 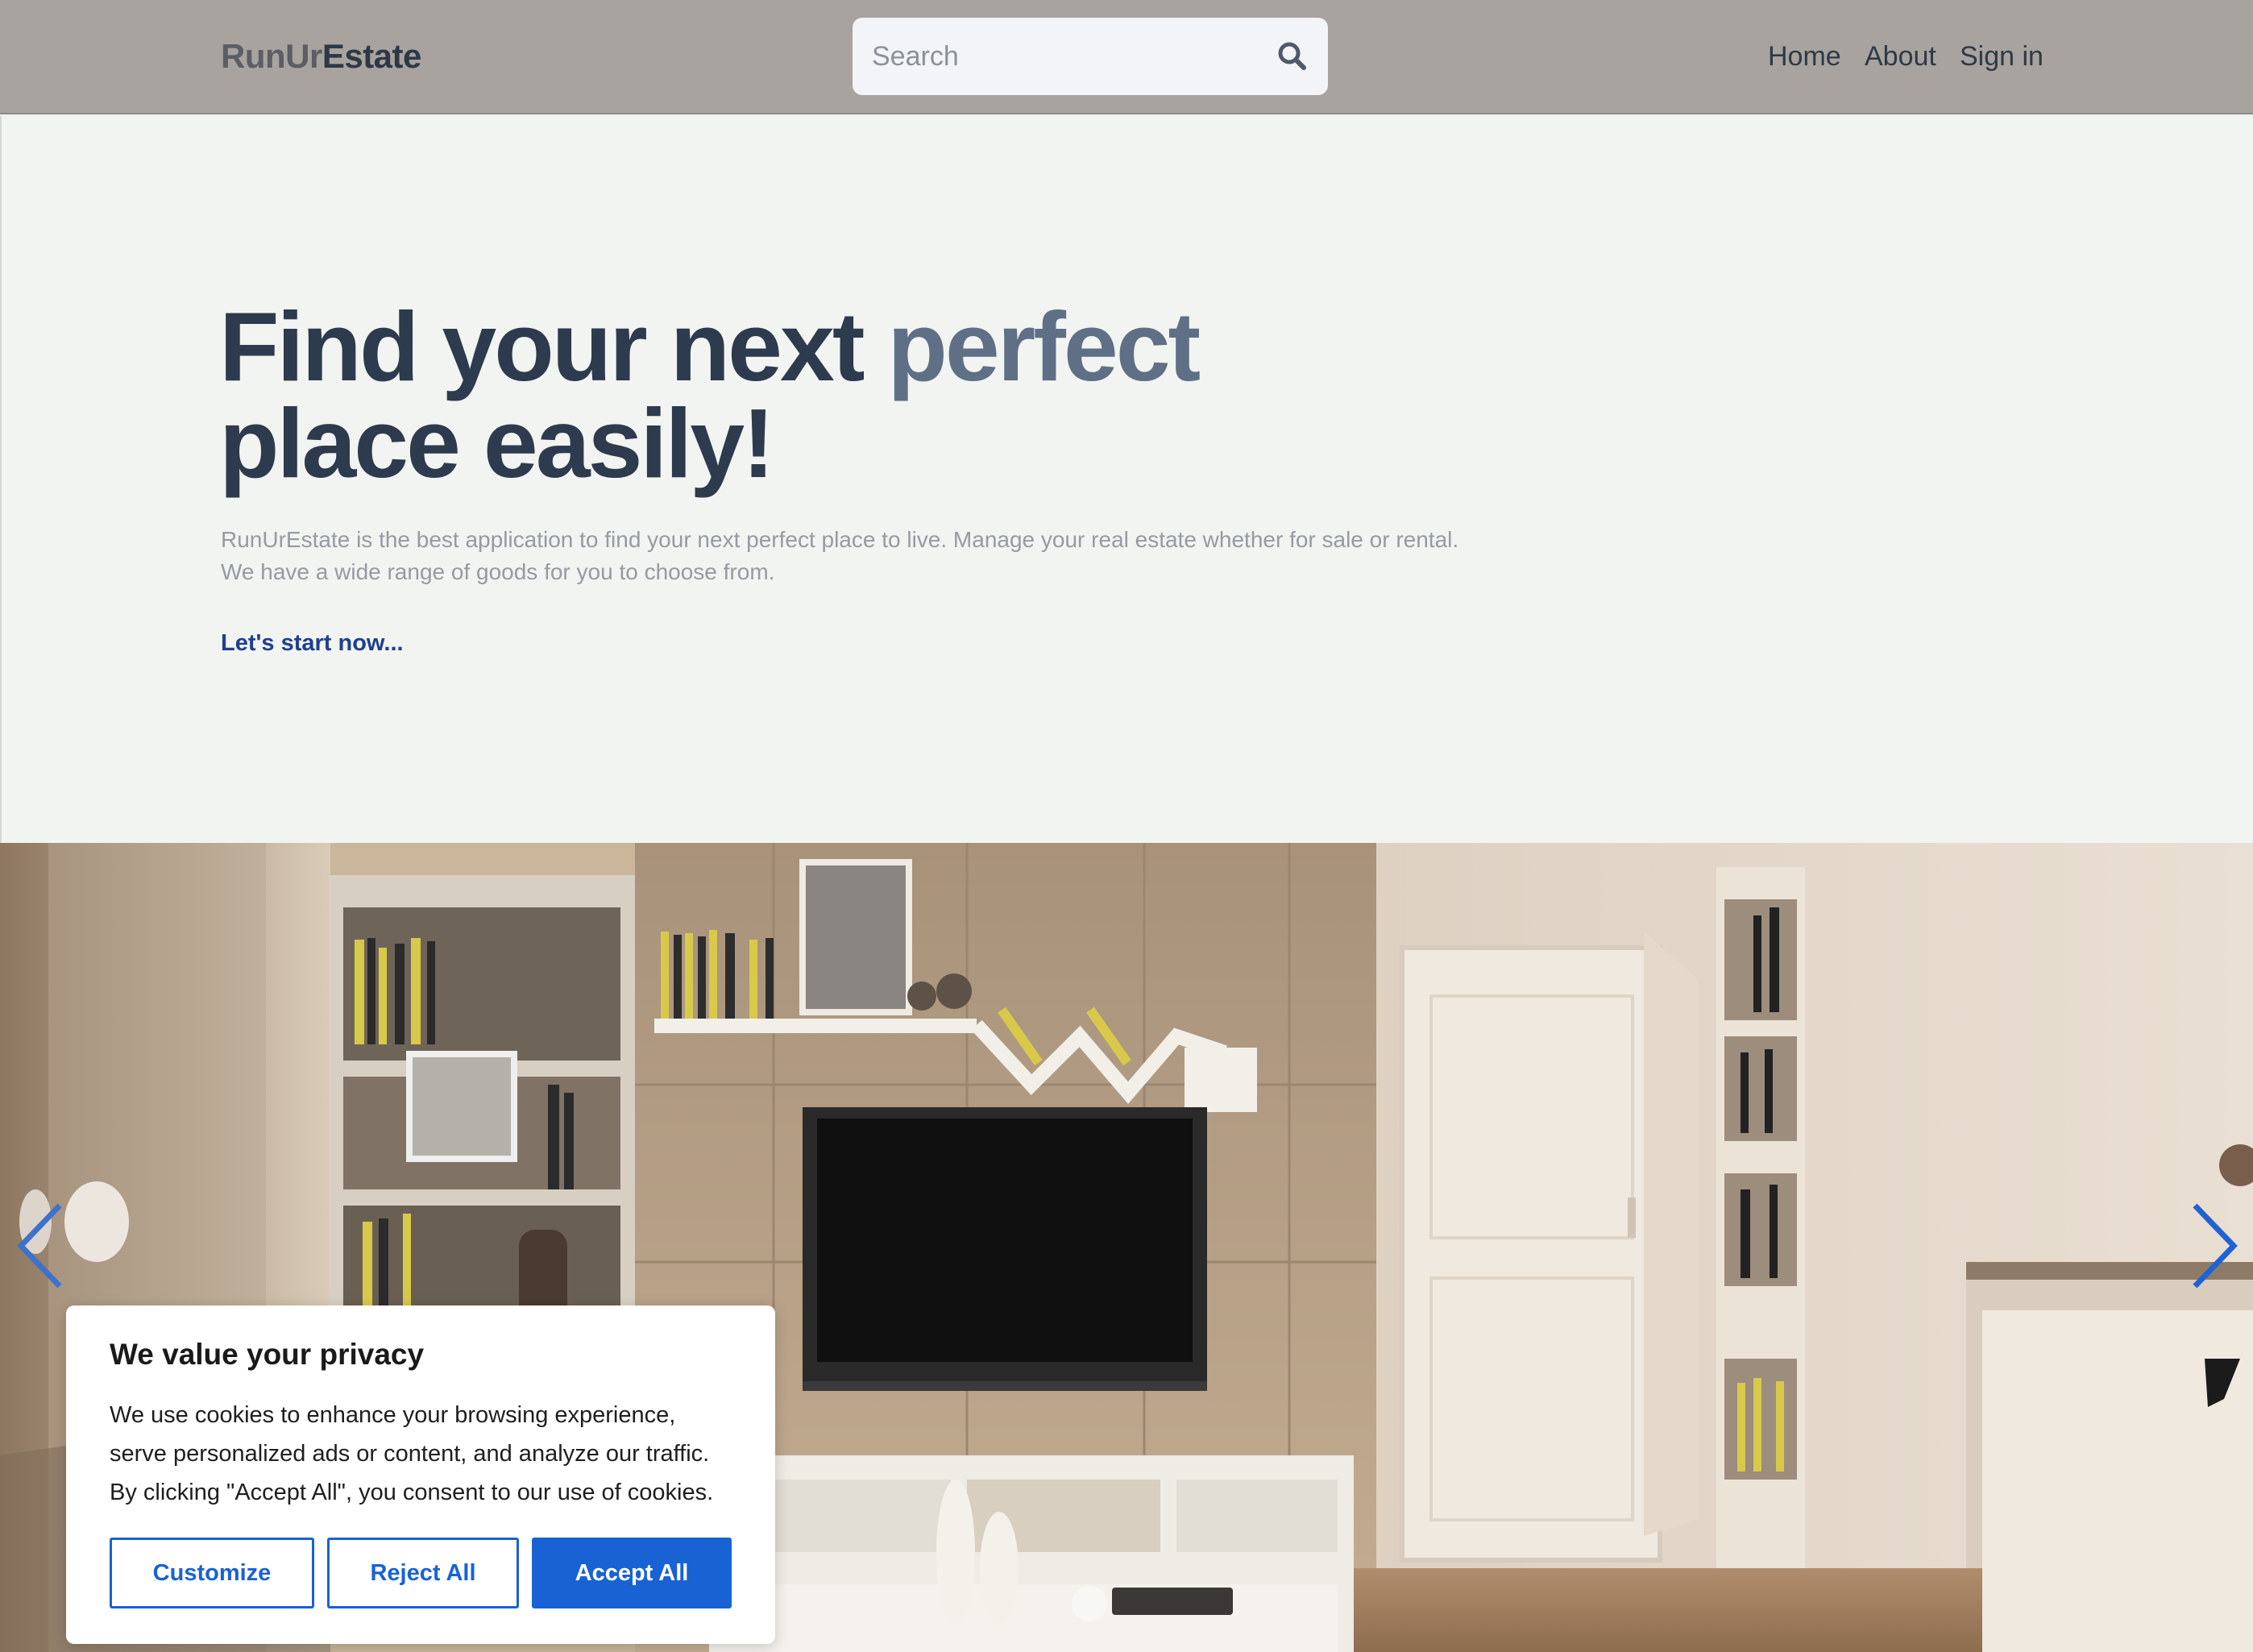 What do you see at coordinates (2211, 1245) in the screenshot?
I see `chevron-right-icon` at bounding box center [2211, 1245].